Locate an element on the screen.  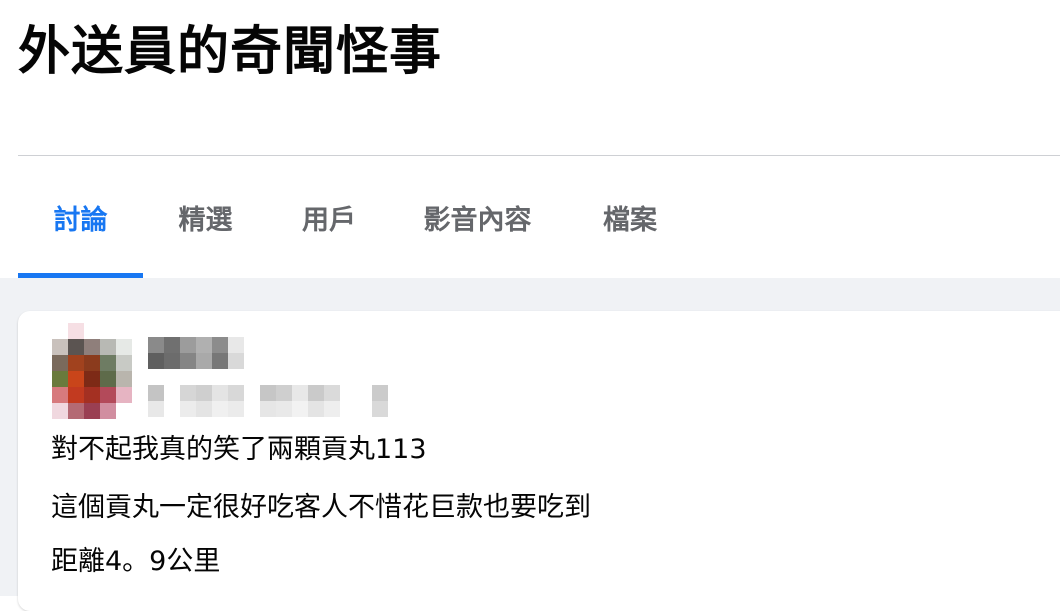
tab-members: 用戶 is located at coordinates (329, 217).